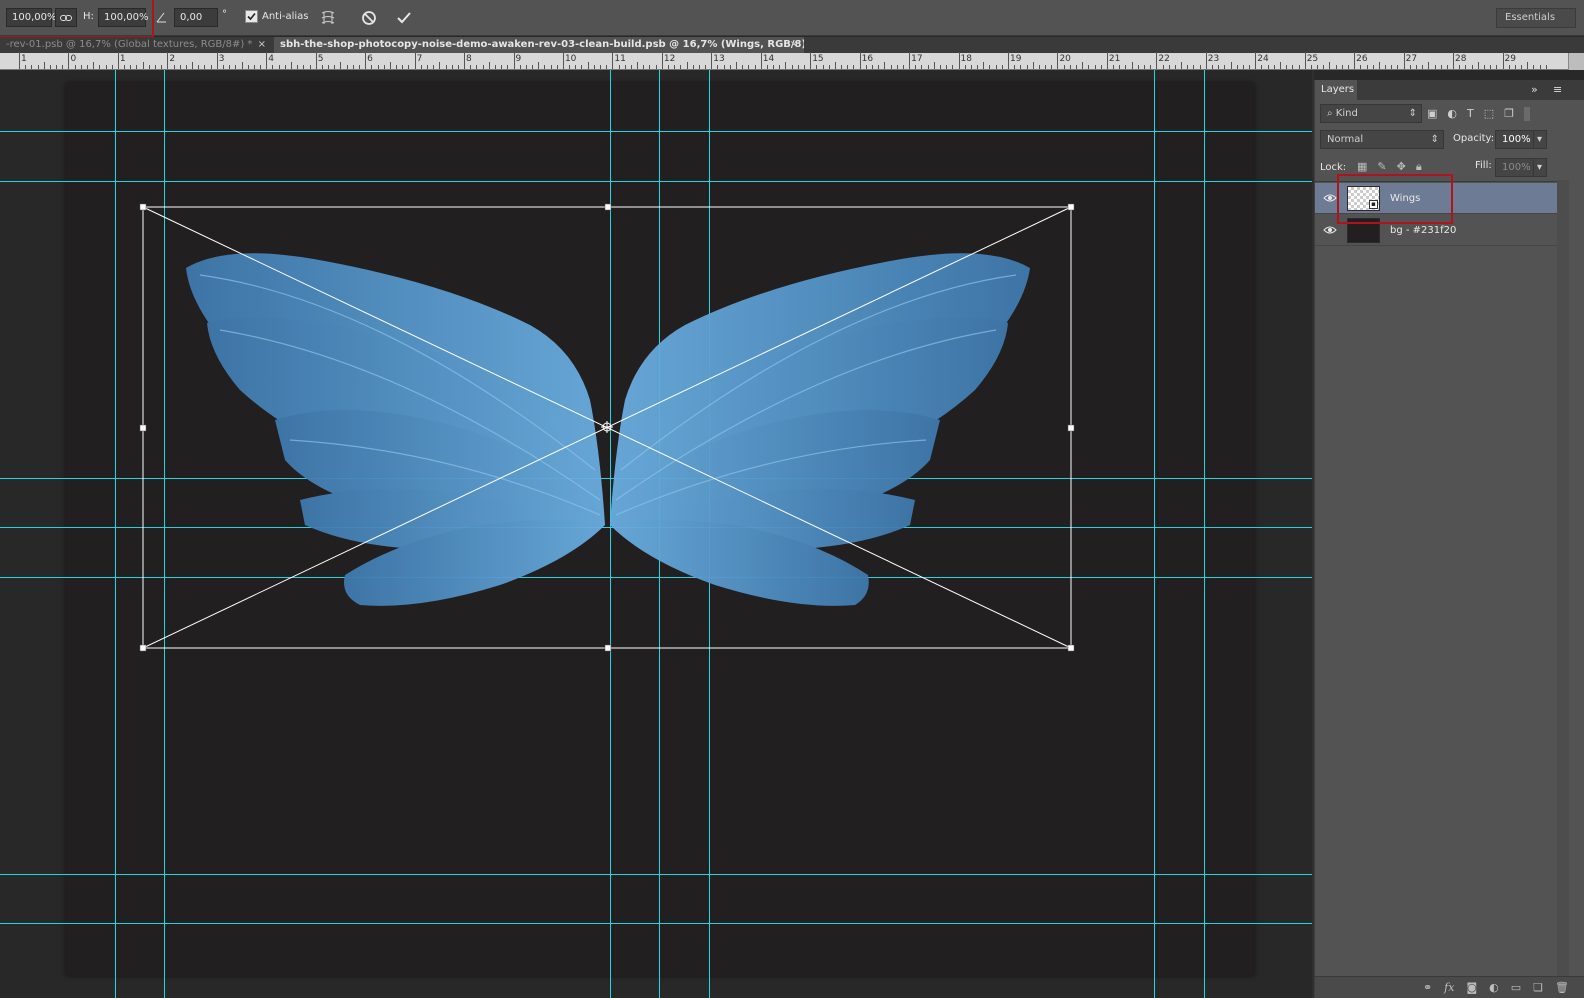 The width and height of the screenshot is (1584, 998). What do you see at coordinates (1499, 114) in the screenshot?
I see `filter-icons-row: ▣ ◐ T ⬚ ❐` at bounding box center [1499, 114].